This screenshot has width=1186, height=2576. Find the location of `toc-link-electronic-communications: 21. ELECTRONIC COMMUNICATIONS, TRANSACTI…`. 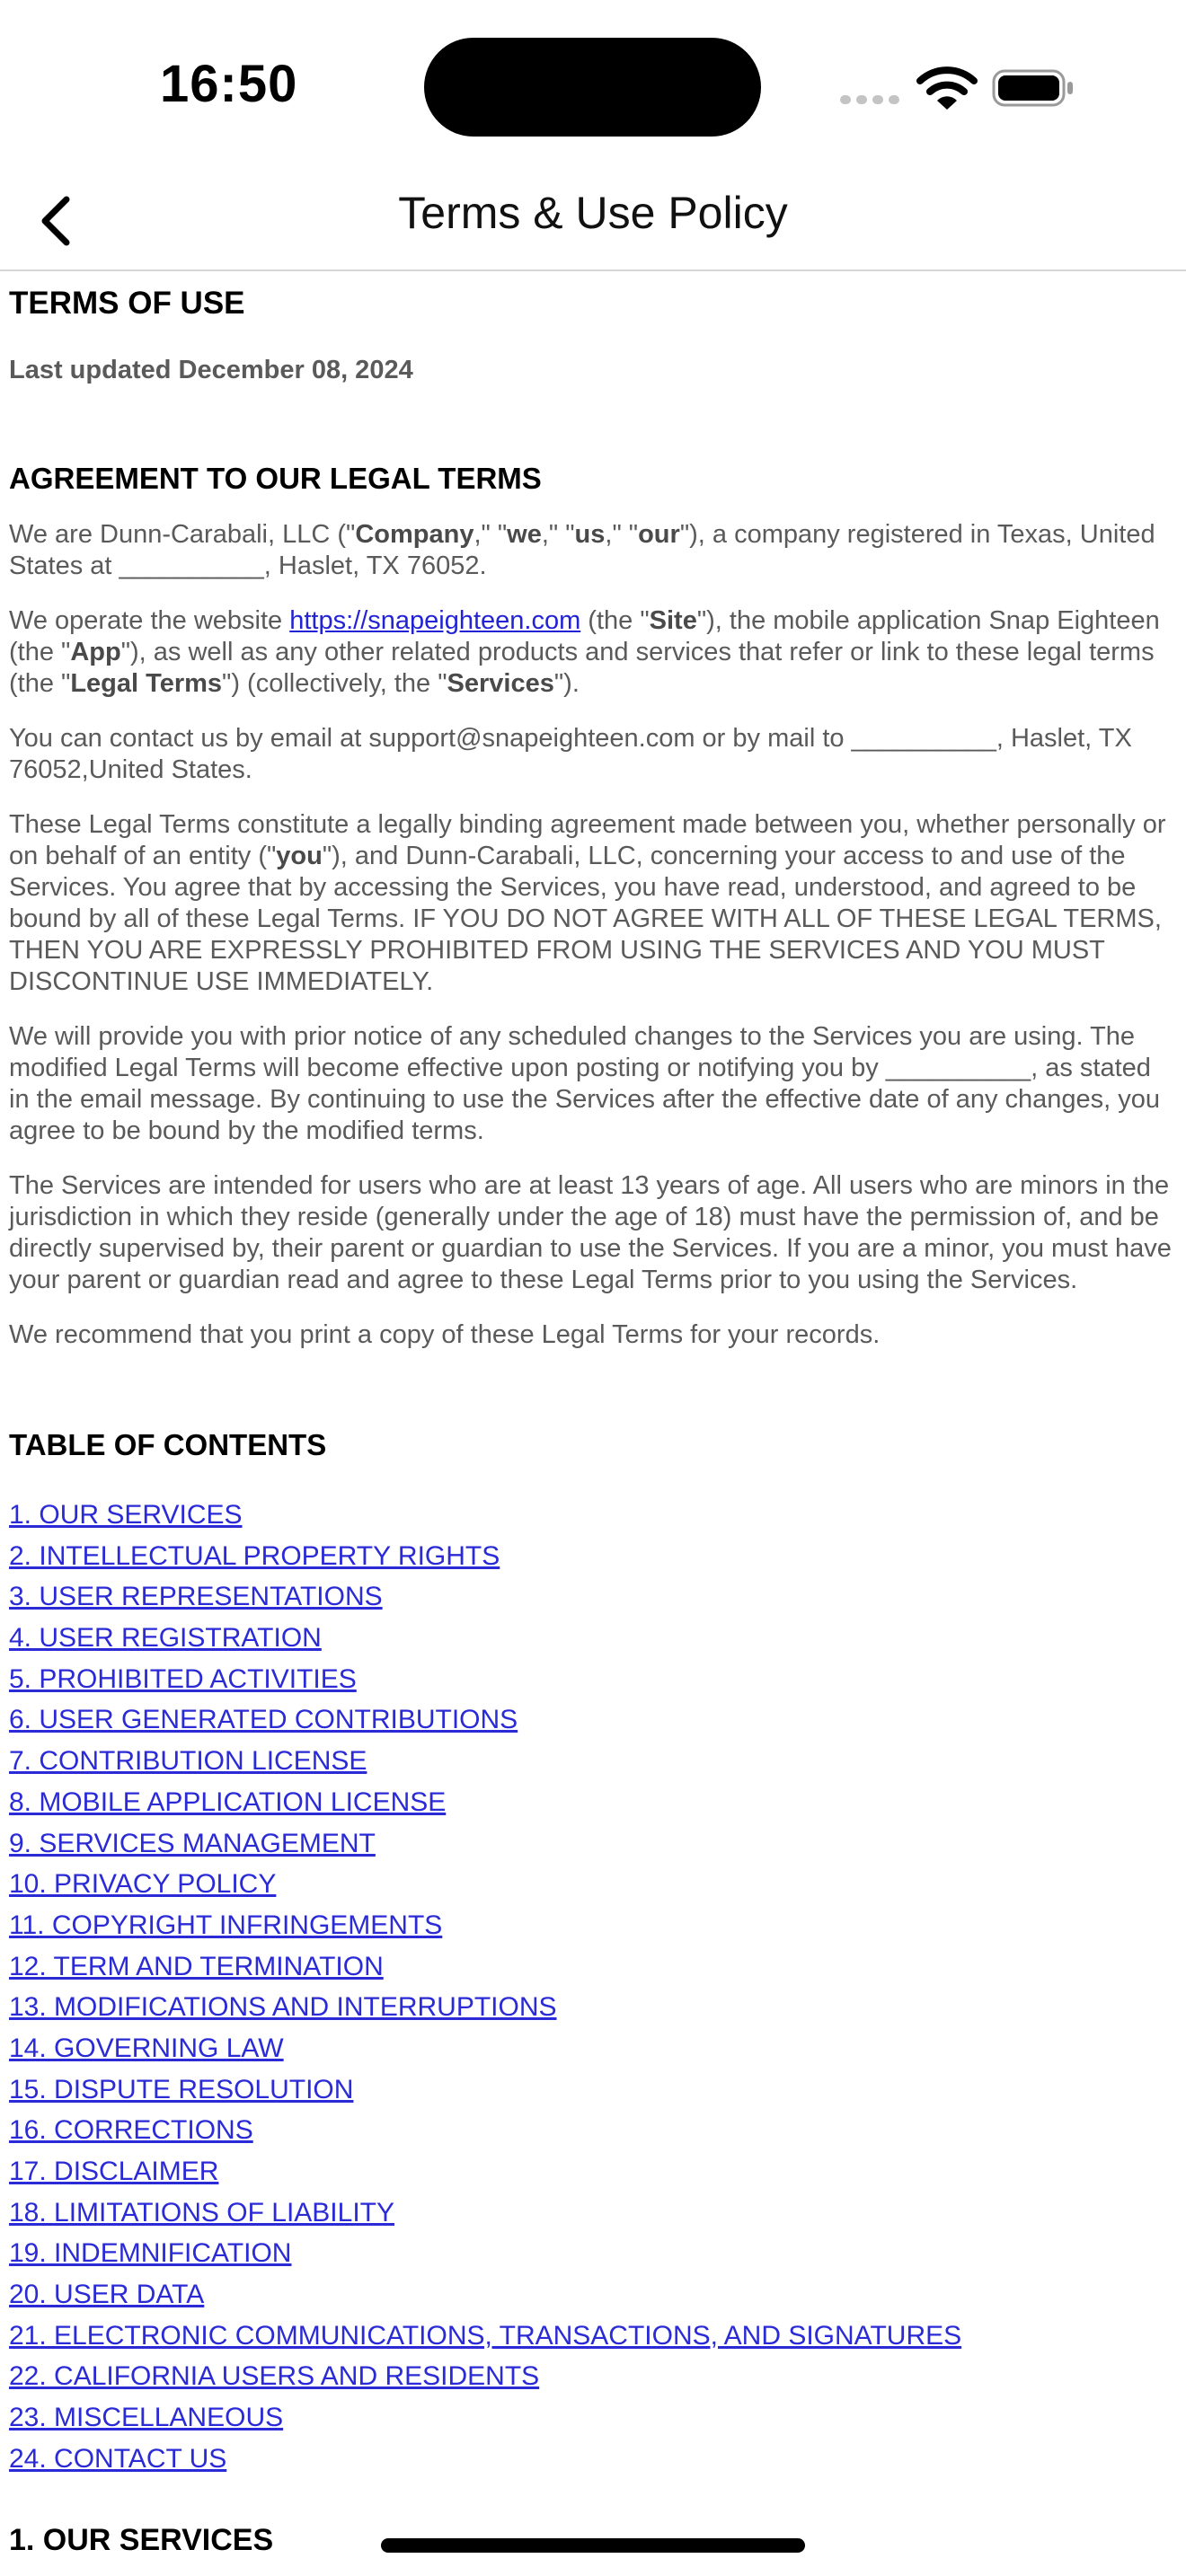

toc-link-electronic-communications: 21. ELECTRONIC COMMUNICATIONS, TRANSACTI… is located at coordinates (485, 2336).